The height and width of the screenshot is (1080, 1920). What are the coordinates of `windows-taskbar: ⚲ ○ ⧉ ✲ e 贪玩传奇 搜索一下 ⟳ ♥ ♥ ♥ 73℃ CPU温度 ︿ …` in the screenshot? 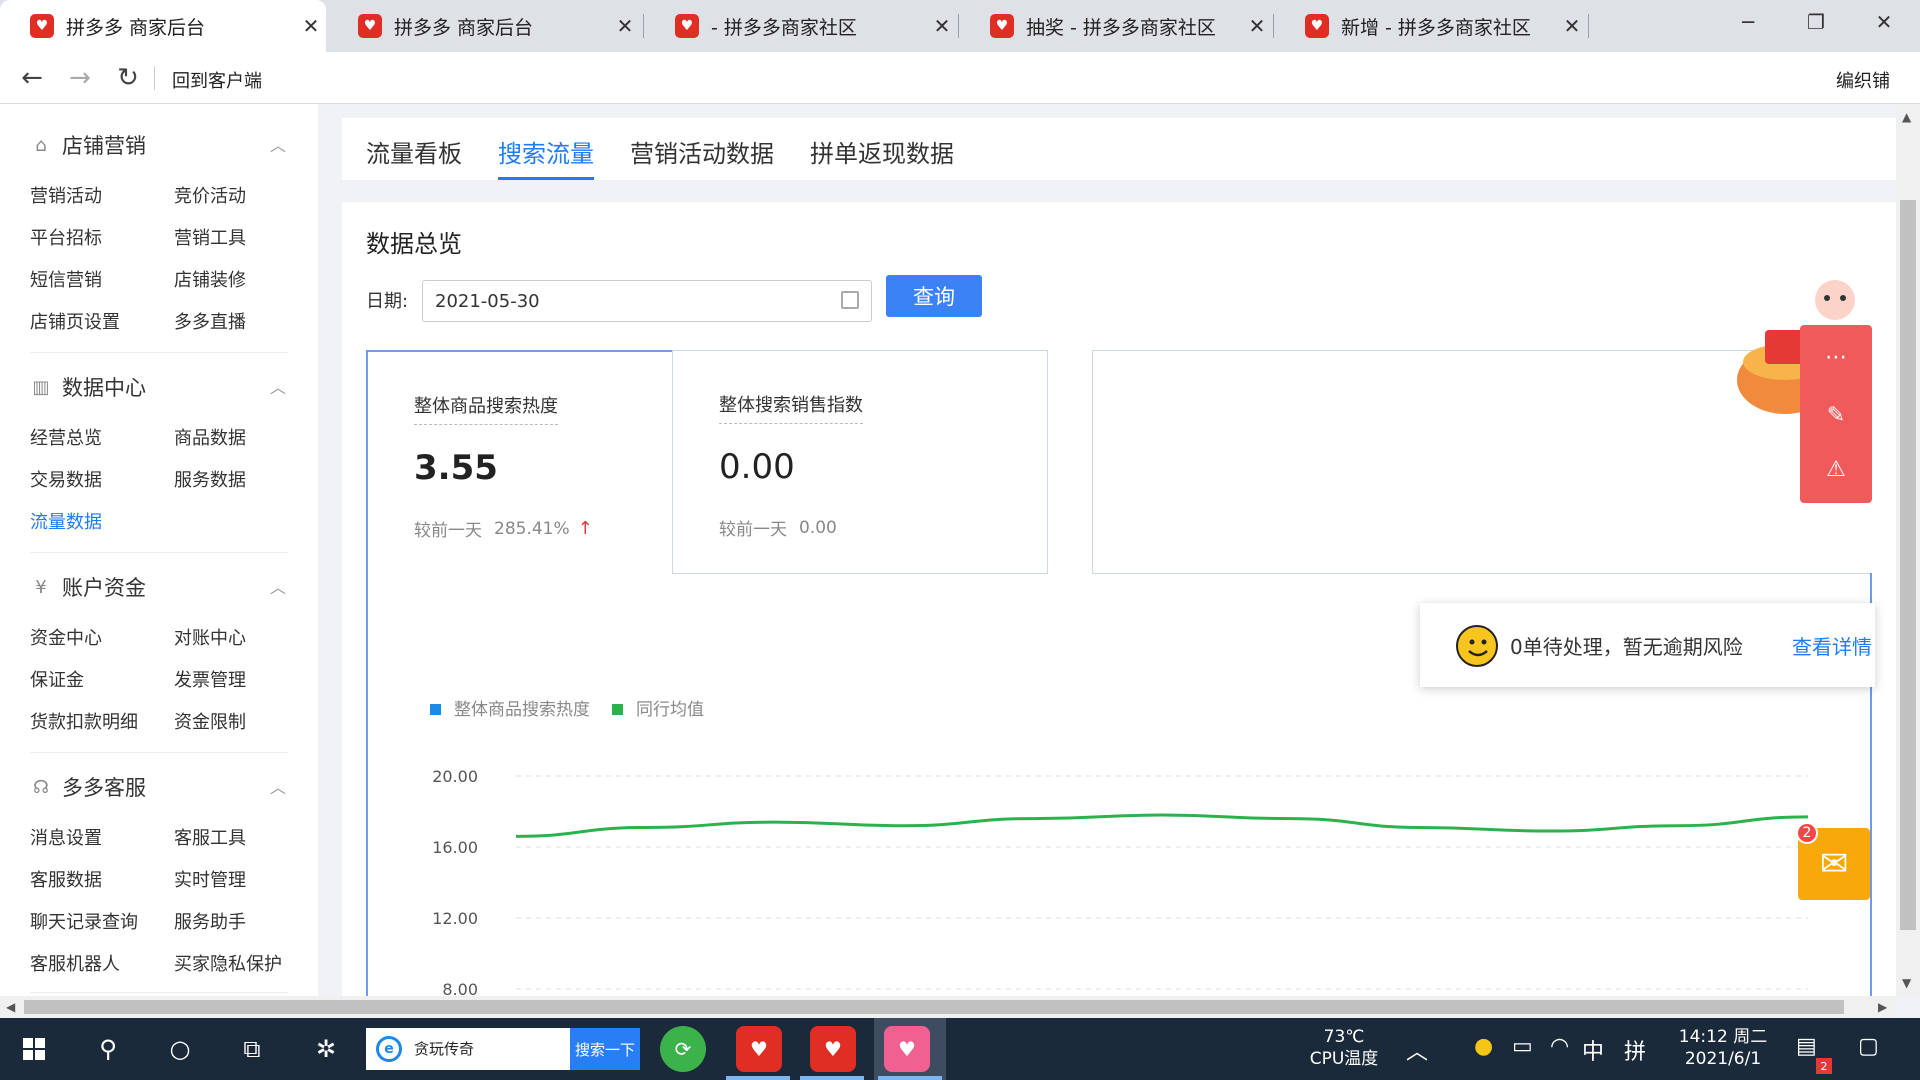 It's located at (960, 1049).